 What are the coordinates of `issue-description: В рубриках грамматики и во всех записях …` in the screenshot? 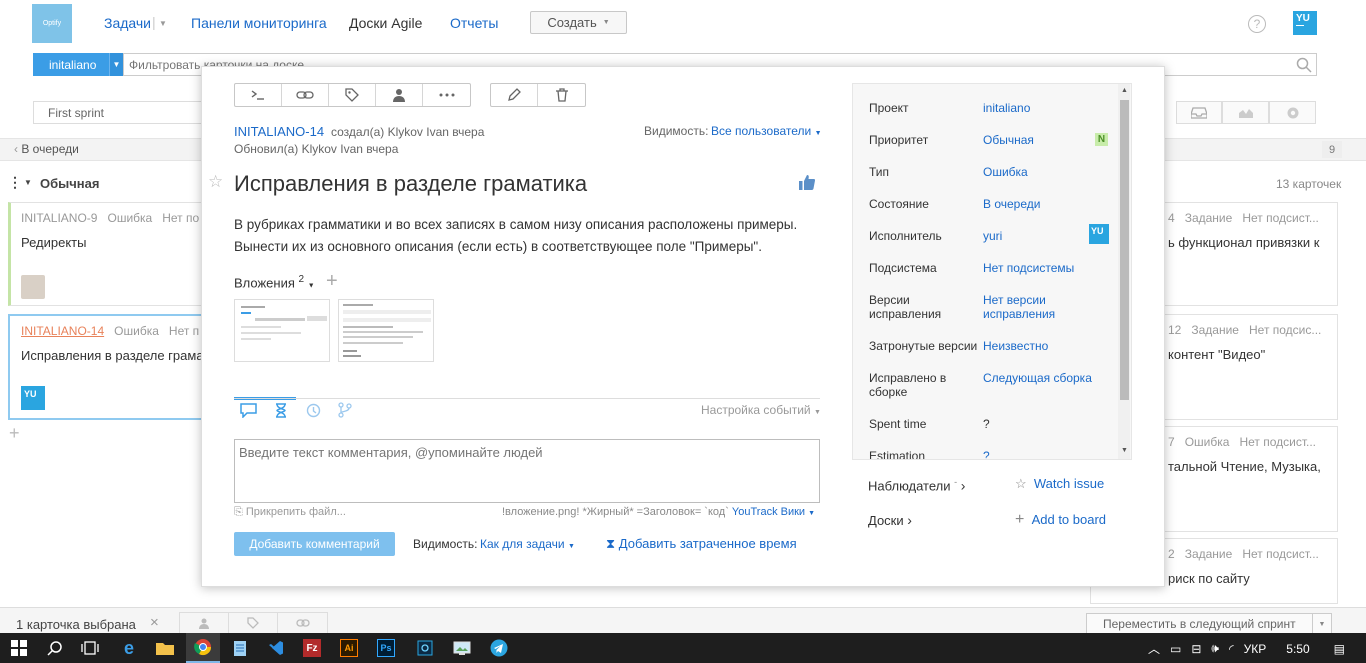 It's located at (516, 235).